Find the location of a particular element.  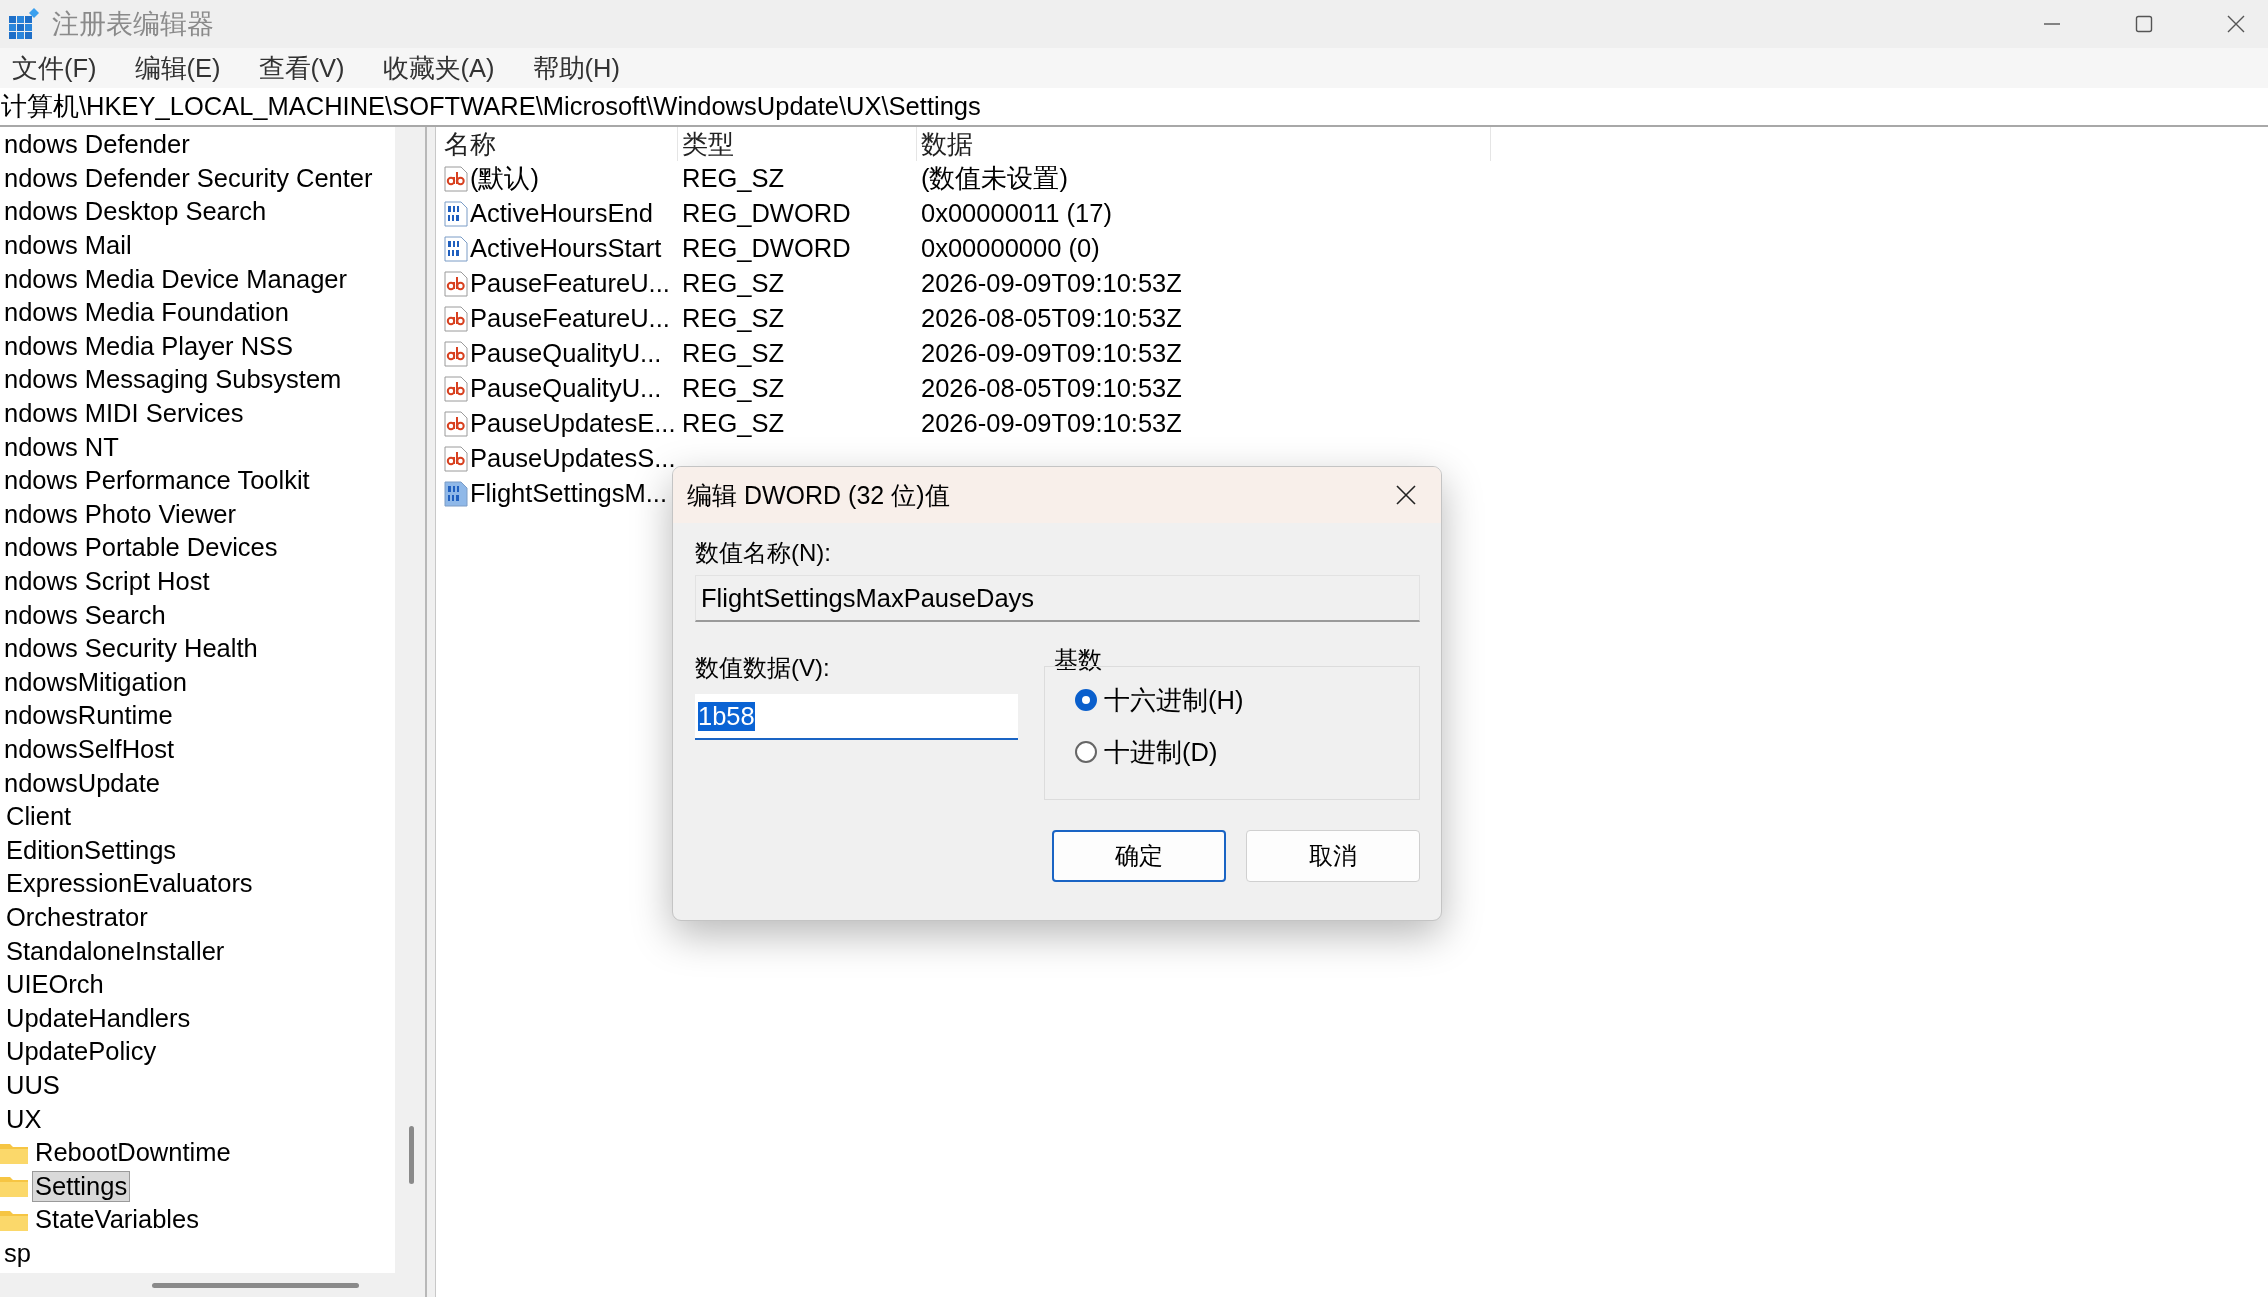

ok-button: 确定 is located at coordinates (1139, 856).